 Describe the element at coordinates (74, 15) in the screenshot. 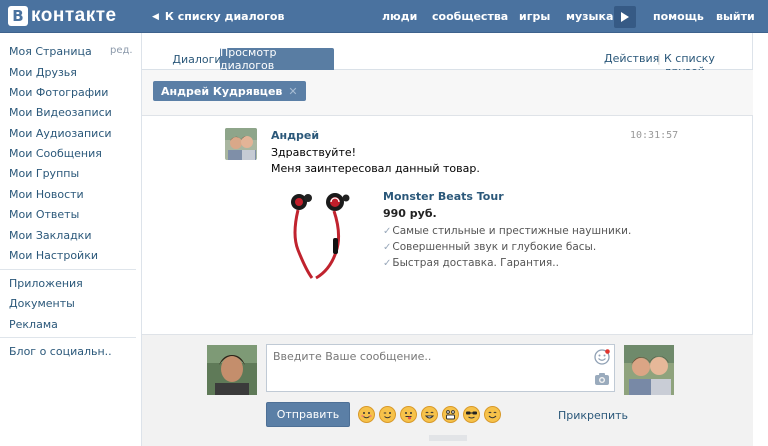

I see `logo-text: контакте` at that location.